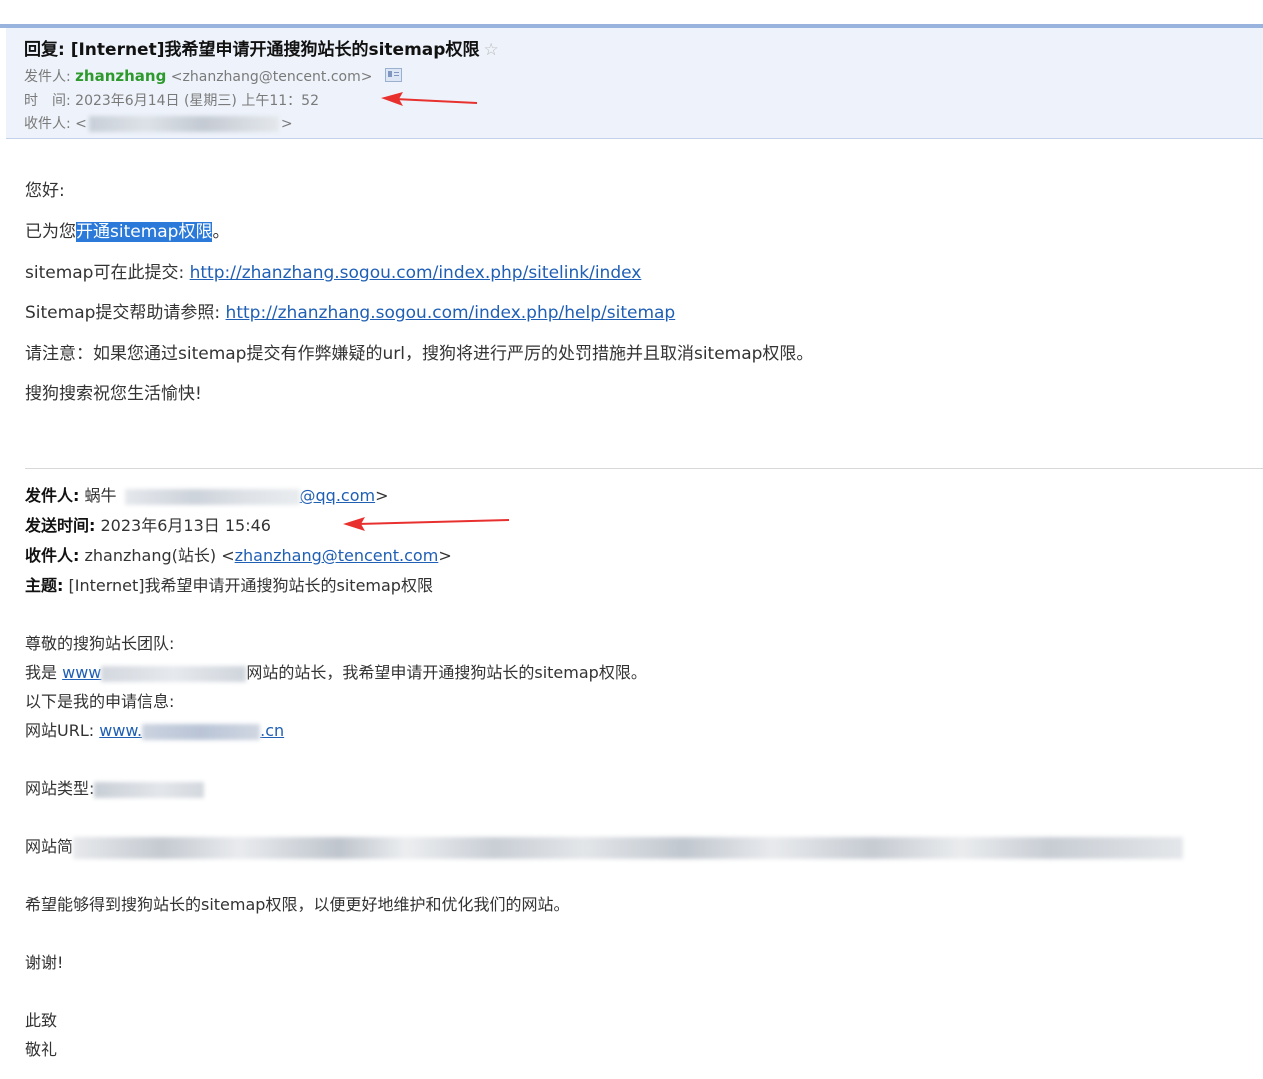  I want to click on time-label: 时 间:, so click(47, 101).